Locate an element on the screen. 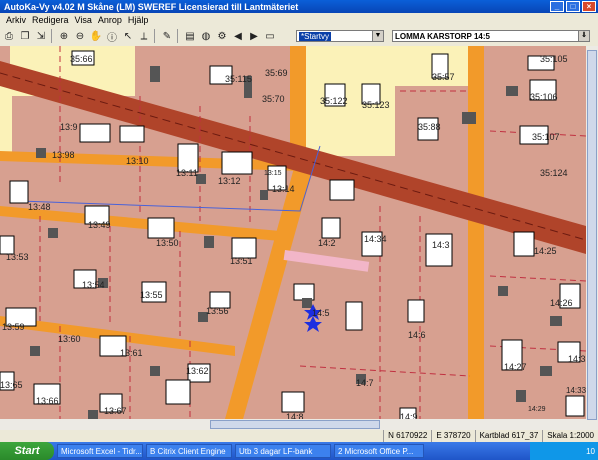 Image resolution: width=598 pixels, height=460 pixels. parcel-label: 35:69 is located at coordinates (276, 73).